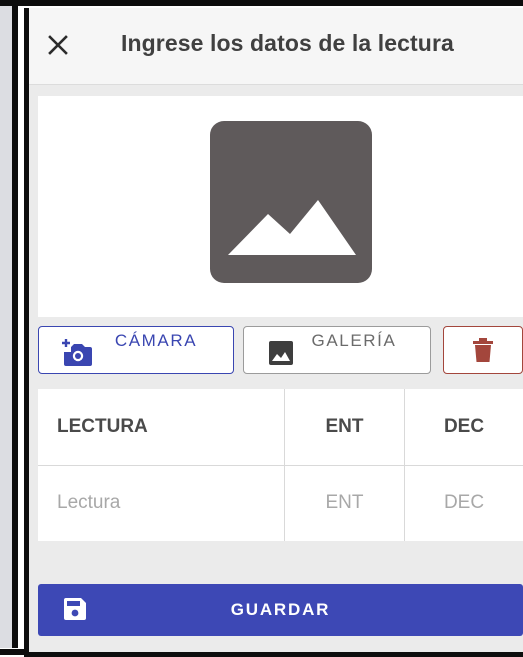  I want to click on add-camera-icon, so click(77, 352).